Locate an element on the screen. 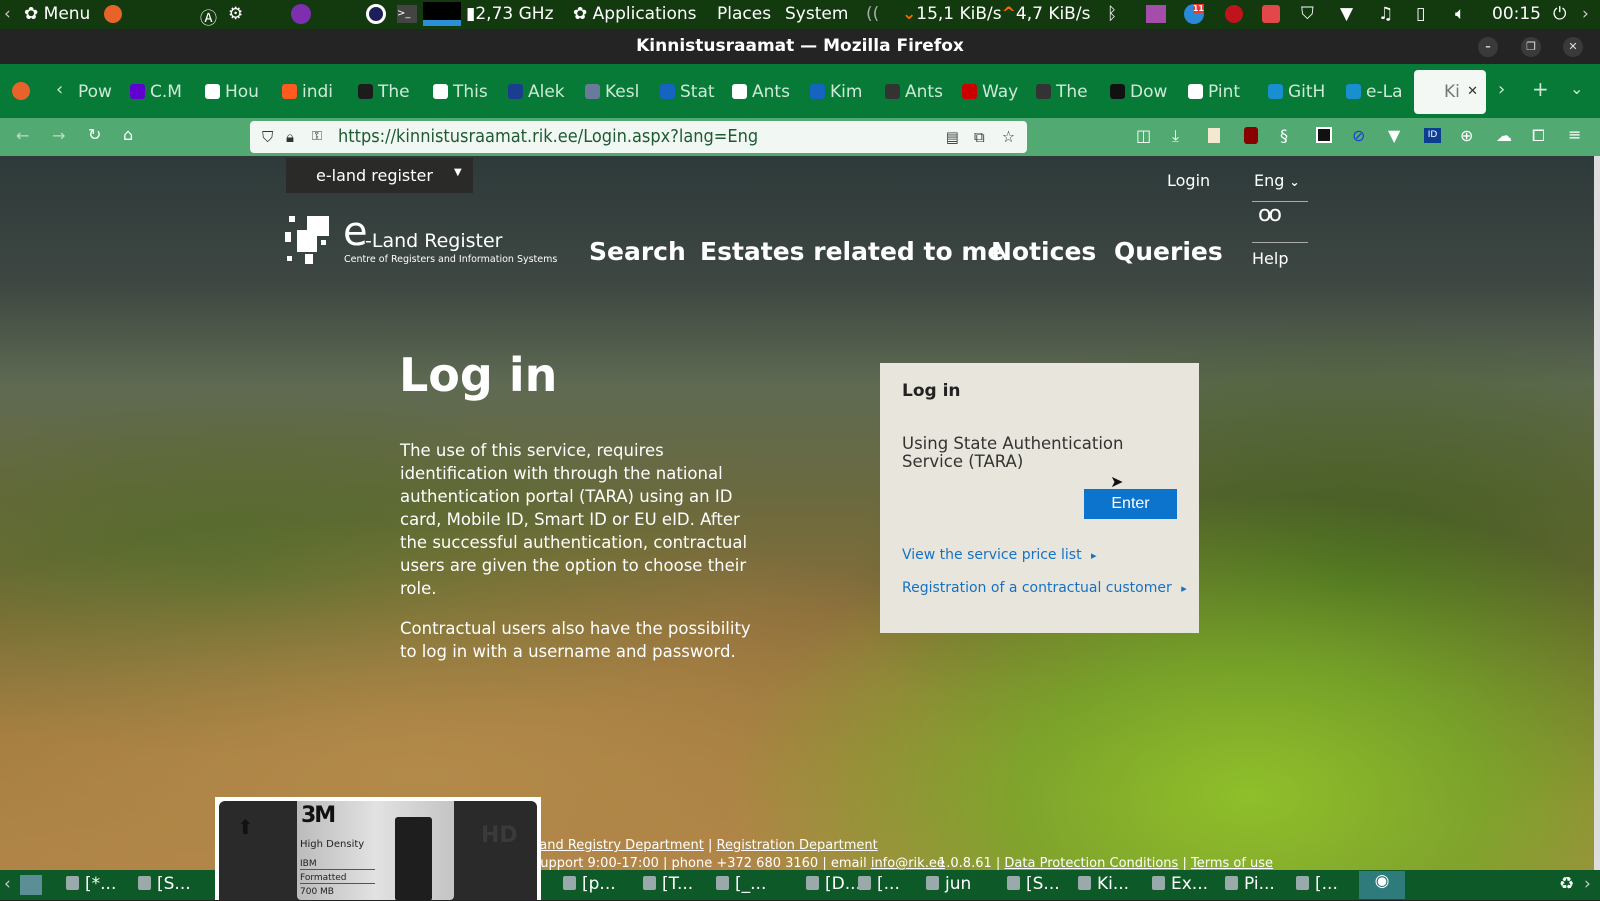  tab: Stat is located at coordinates (691, 92).